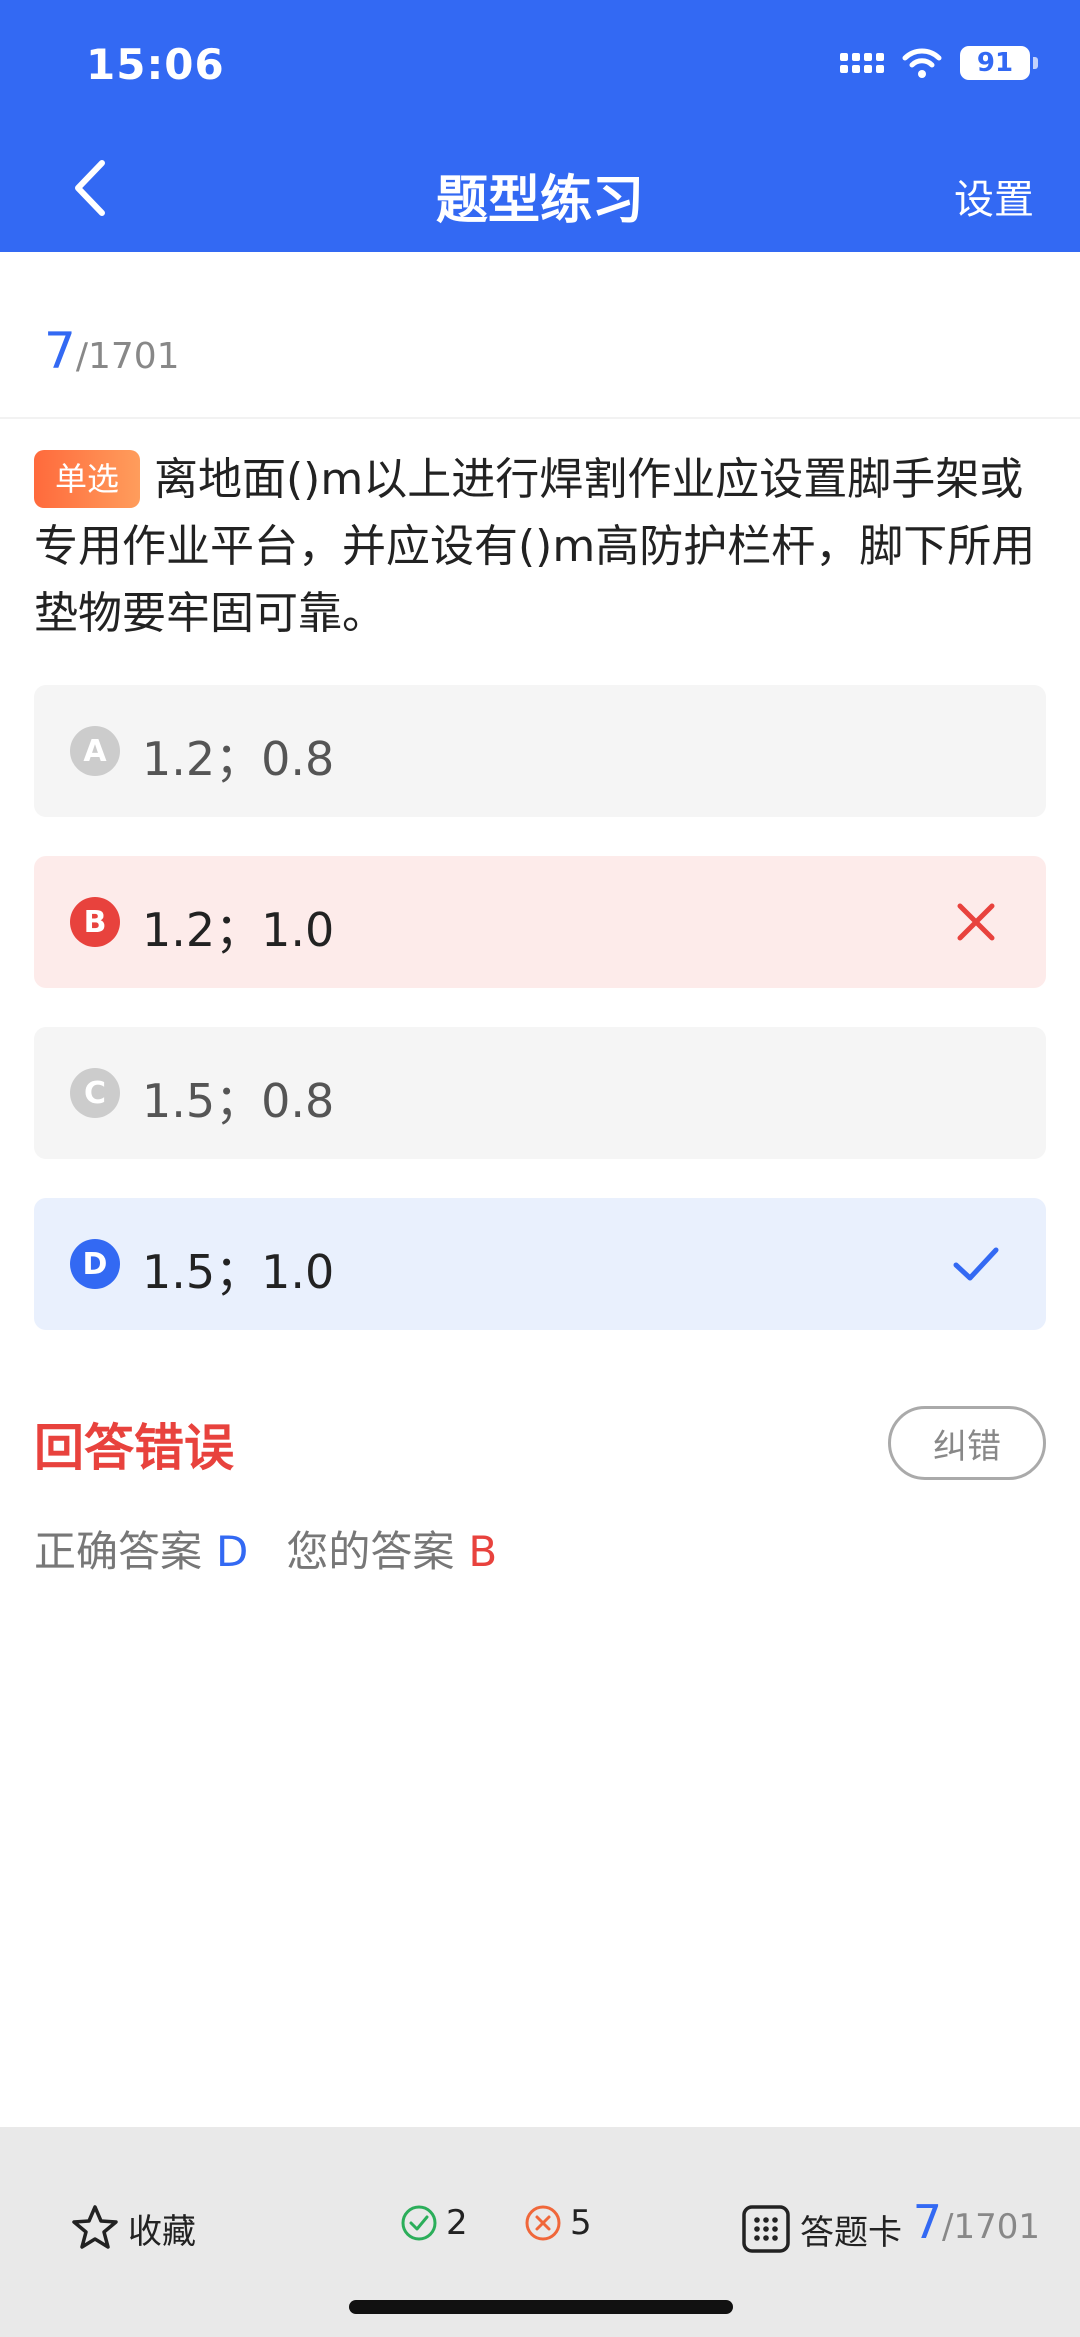  Describe the element at coordinates (95, 1264) in the screenshot. I see `option-letter-d: D` at that location.